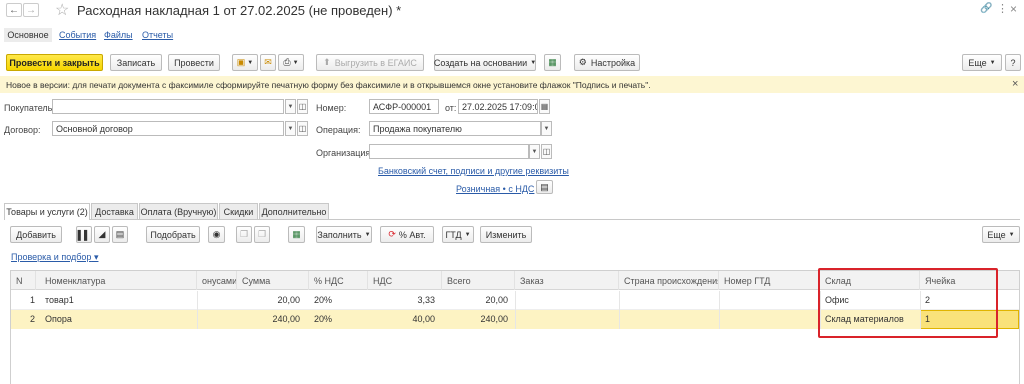 The height and width of the screenshot is (384, 1024). Describe the element at coordinates (404, 319) in the screenshot. I see `row-vat: 40,00` at that location.